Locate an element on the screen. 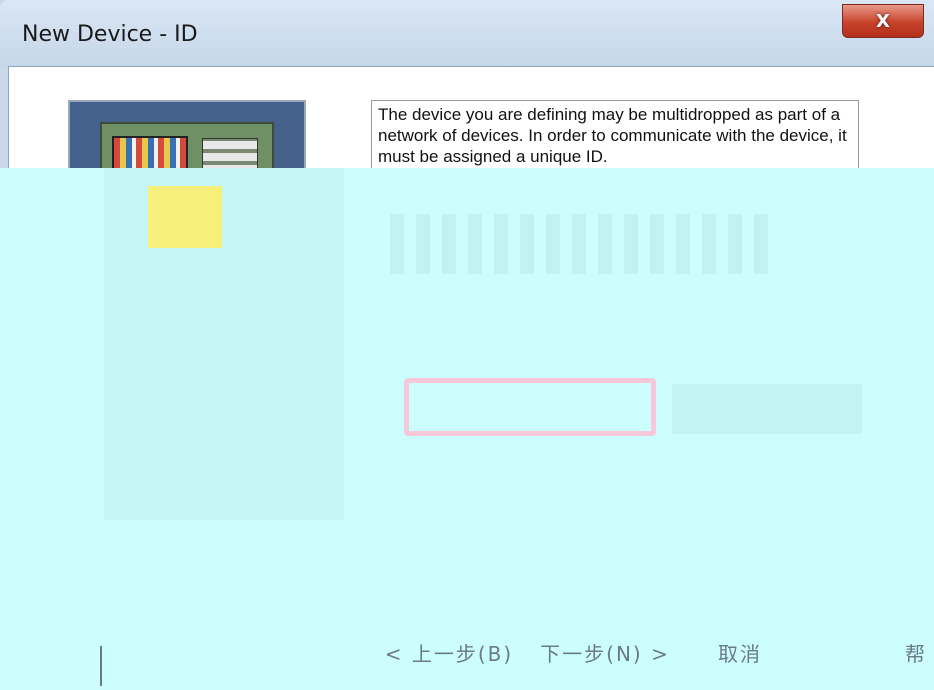  id-field-ghost is located at coordinates (767, 409).